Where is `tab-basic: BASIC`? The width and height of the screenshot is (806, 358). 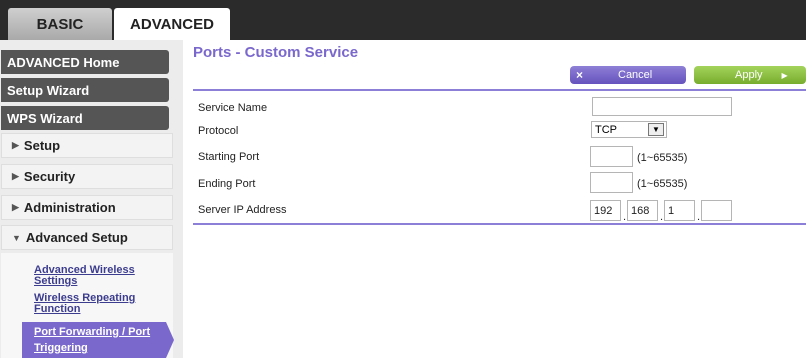
tab-basic: BASIC is located at coordinates (60, 24).